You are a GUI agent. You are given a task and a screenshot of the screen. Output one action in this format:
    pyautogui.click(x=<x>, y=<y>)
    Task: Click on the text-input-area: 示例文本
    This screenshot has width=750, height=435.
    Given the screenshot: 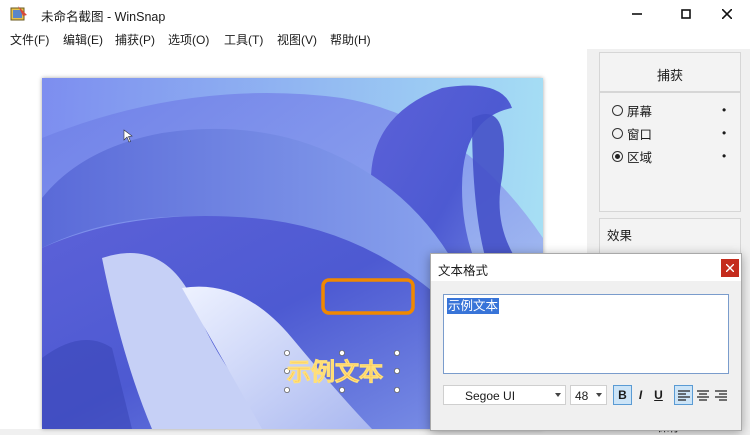 What is the action you would take?
    pyautogui.click(x=586, y=334)
    